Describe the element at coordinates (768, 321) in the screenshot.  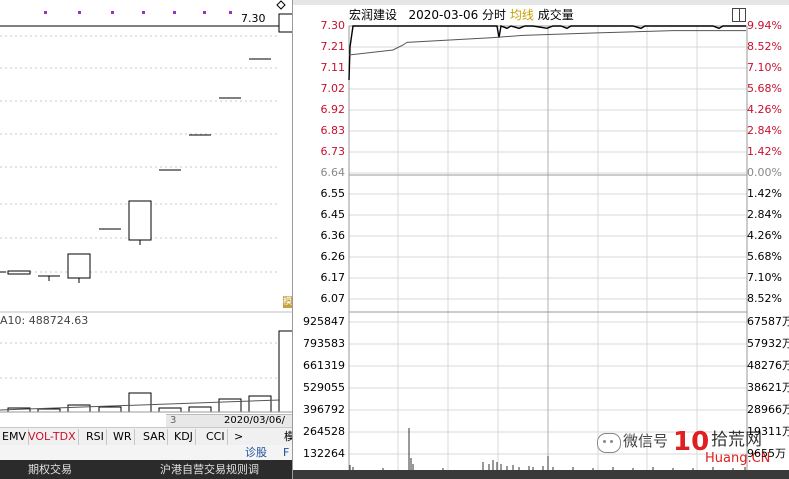
I see `volume-label-right: 67587万` at that location.